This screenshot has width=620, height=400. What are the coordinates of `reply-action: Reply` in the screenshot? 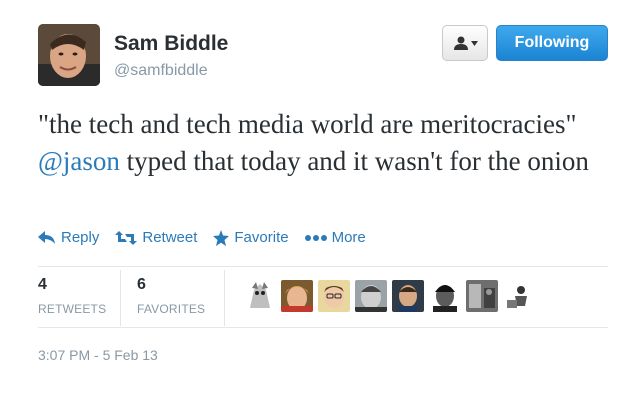 It's located at (68, 237).